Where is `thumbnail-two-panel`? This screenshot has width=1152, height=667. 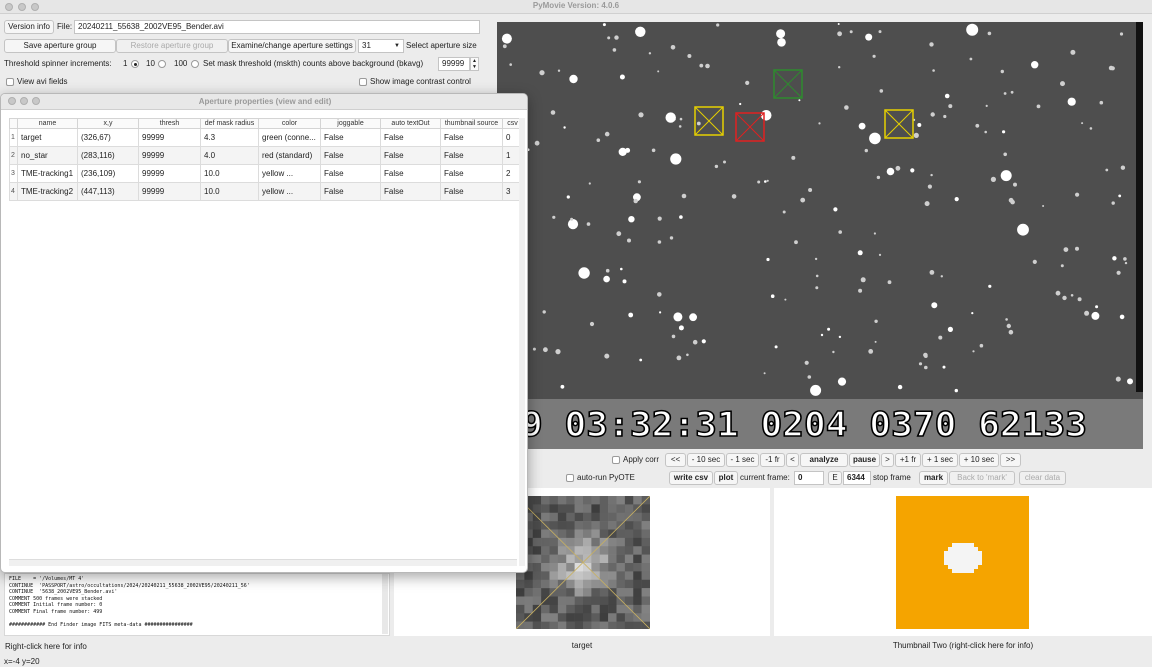 thumbnail-two-panel is located at coordinates (963, 562).